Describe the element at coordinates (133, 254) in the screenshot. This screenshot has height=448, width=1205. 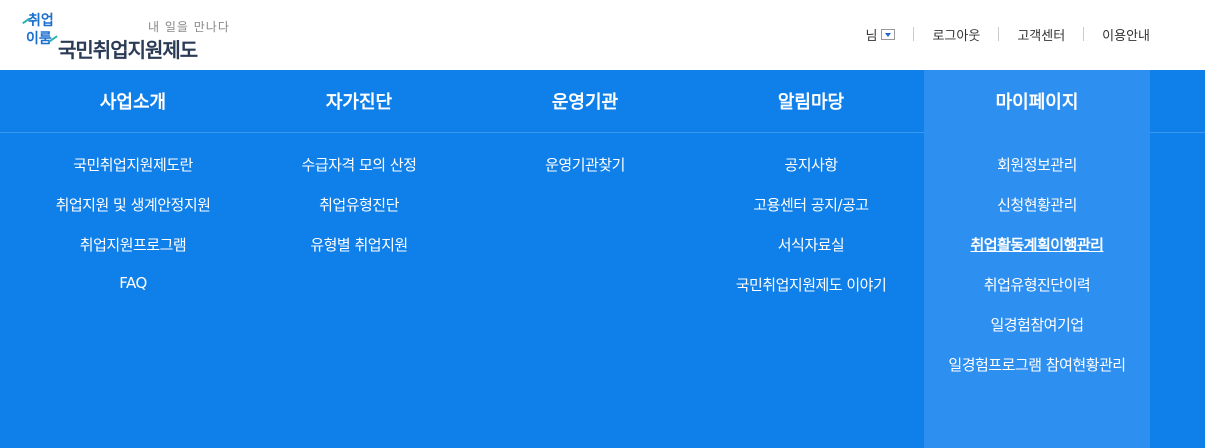
I see `submenu-item: 취업지원프로그램` at that location.